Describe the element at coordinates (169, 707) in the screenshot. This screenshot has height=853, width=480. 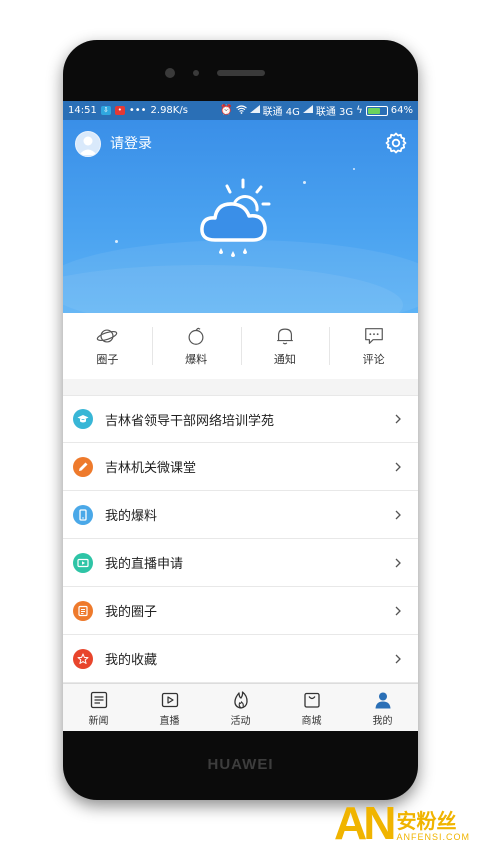
I see `tab-live: 直播` at that location.